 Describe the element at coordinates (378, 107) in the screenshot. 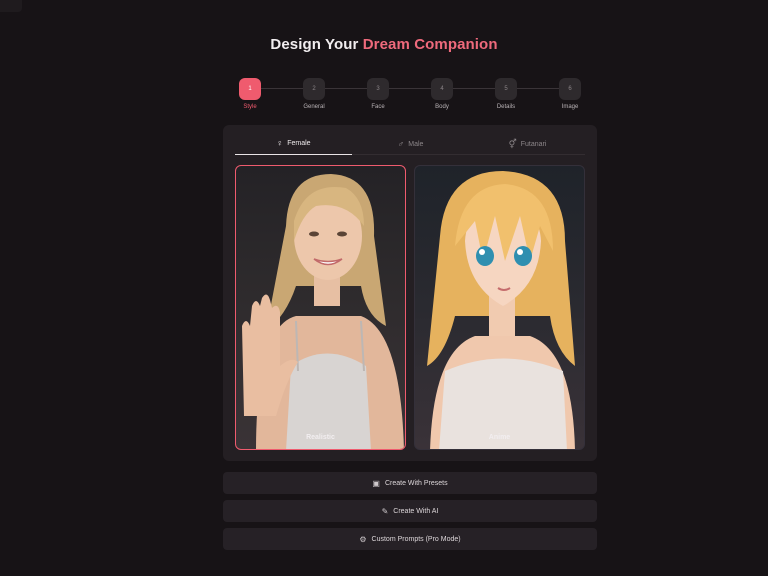

I see `step-label: Face` at that location.